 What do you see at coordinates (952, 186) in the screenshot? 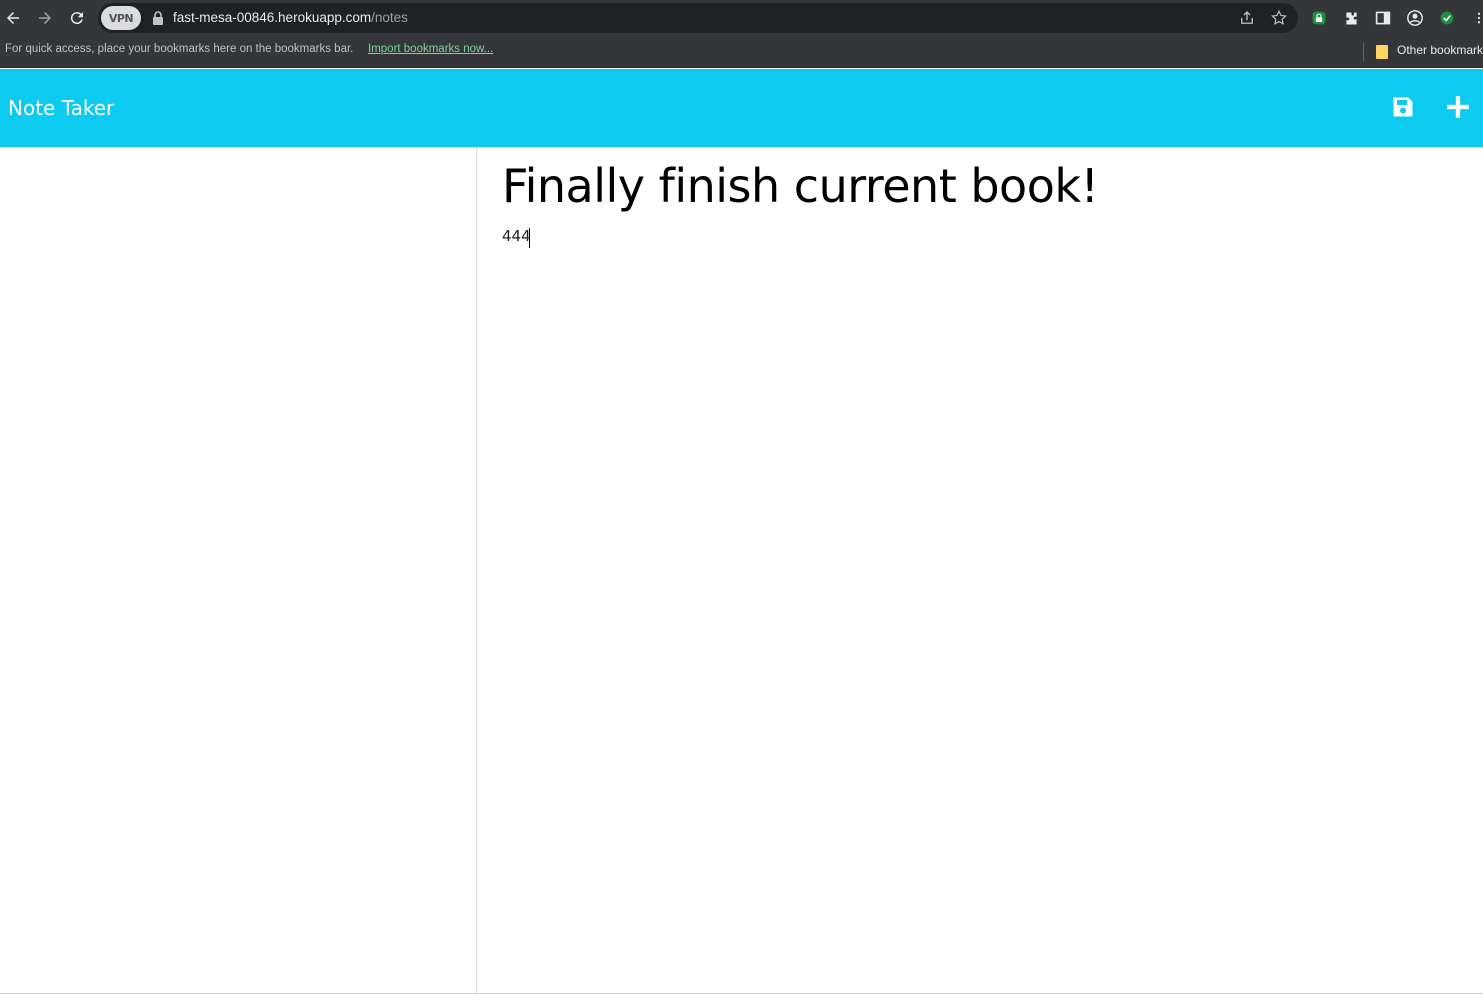
I see `note-title-input` at bounding box center [952, 186].